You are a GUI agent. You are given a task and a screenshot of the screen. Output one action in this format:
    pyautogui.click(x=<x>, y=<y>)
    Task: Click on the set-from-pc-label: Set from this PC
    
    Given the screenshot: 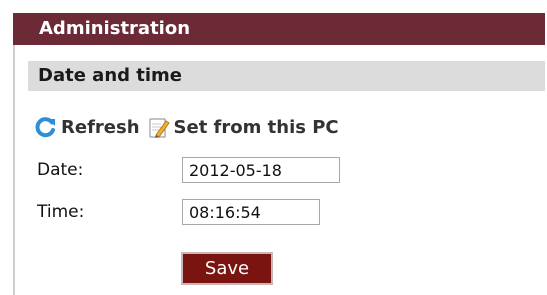 What is the action you would take?
    pyautogui.click(x=256, y=127)
    